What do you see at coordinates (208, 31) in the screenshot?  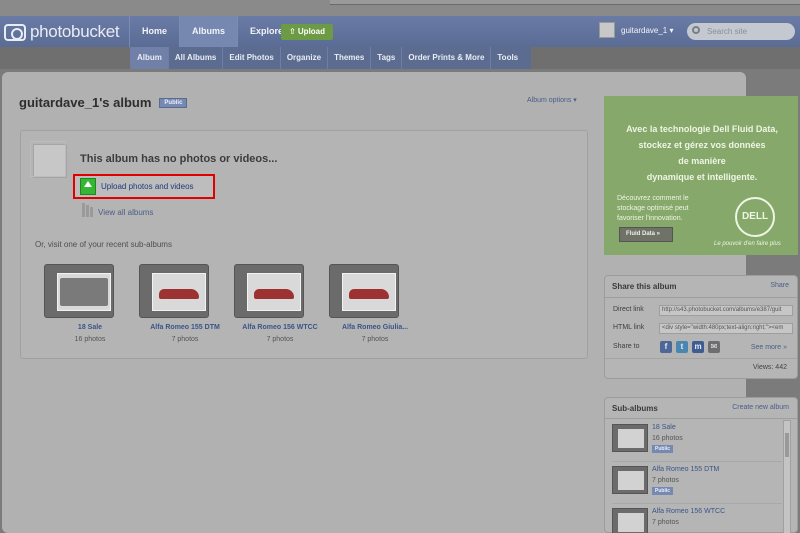 I see `nav-albums: Albums` at bounding box center [208, 31].